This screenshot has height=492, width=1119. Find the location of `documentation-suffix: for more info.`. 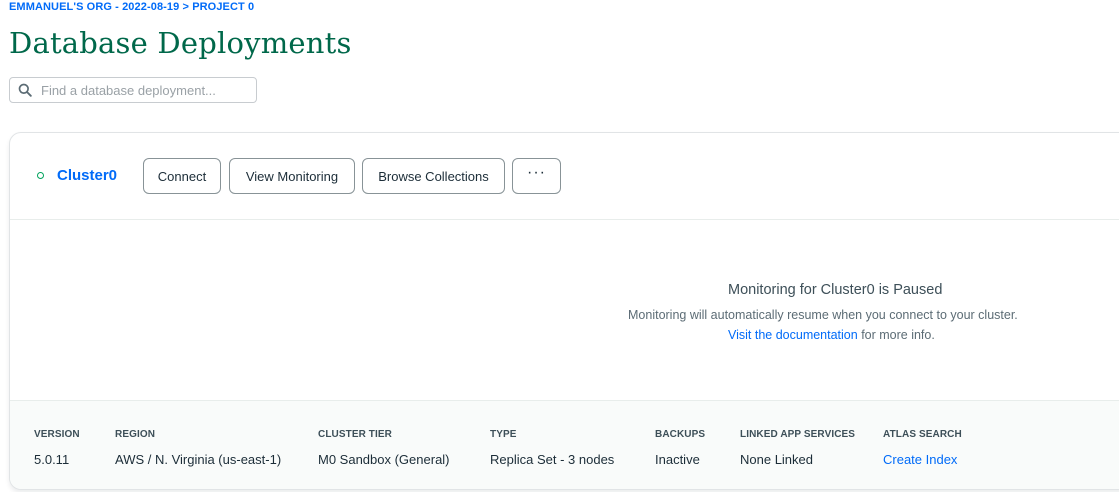

documentation-suffix: for more info. is located at coordinates (896, 335).